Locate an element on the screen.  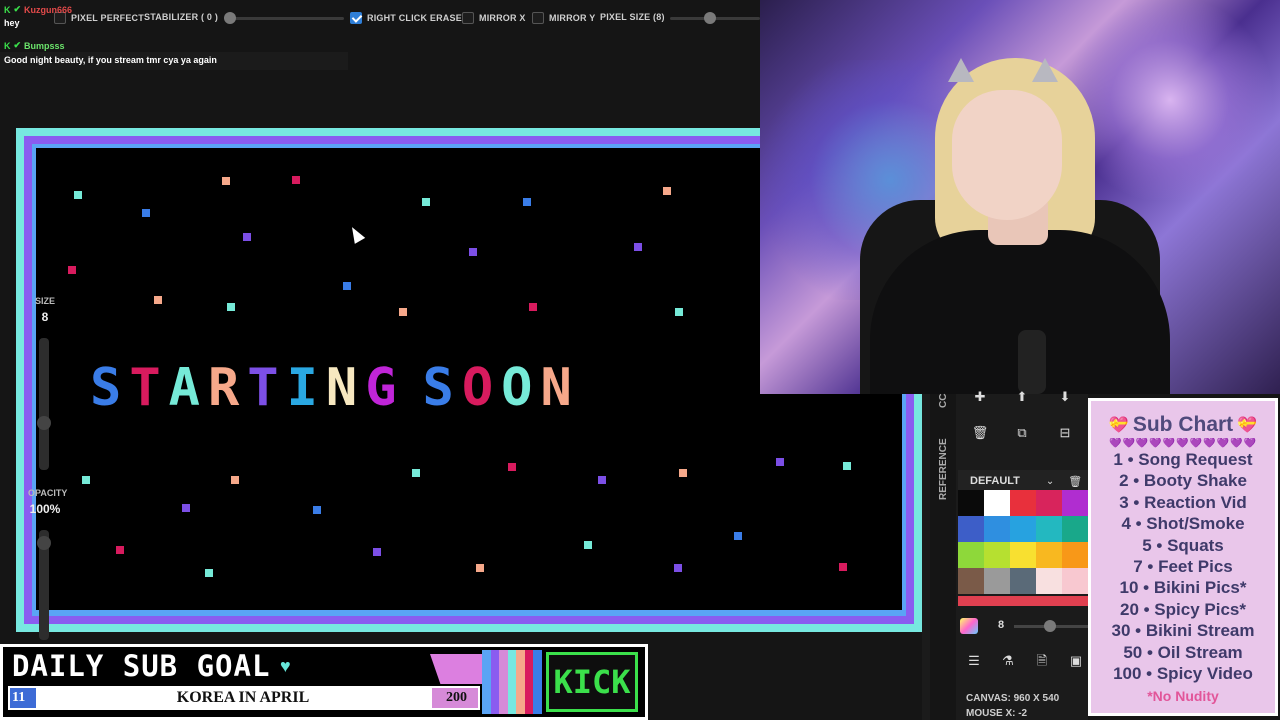
title-letter: O is located at coordinates (521, 388).